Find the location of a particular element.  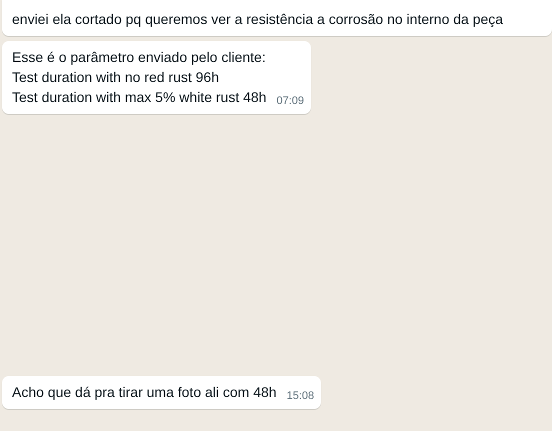

message-time: 07:09 is located at coordinates (290, 101).